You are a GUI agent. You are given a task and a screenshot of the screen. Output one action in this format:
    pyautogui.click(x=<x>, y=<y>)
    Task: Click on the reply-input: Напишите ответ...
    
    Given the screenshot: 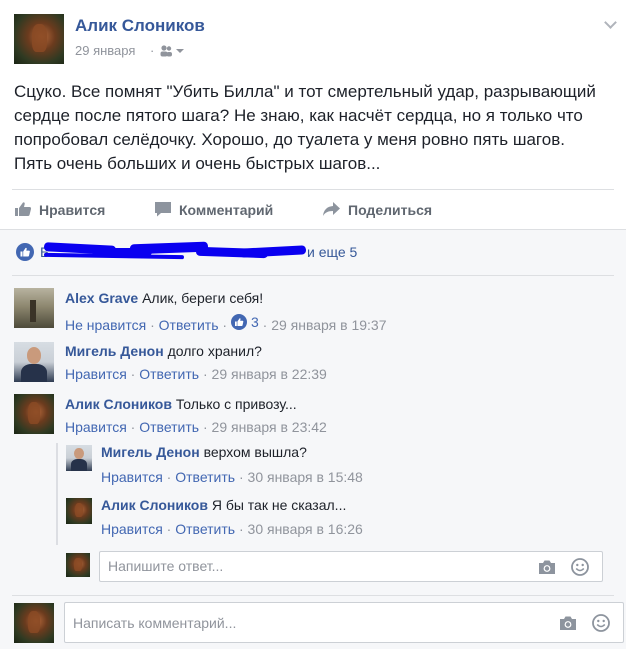 What is the action you would take?
    pyautogui.click(x=351, y=566)
    